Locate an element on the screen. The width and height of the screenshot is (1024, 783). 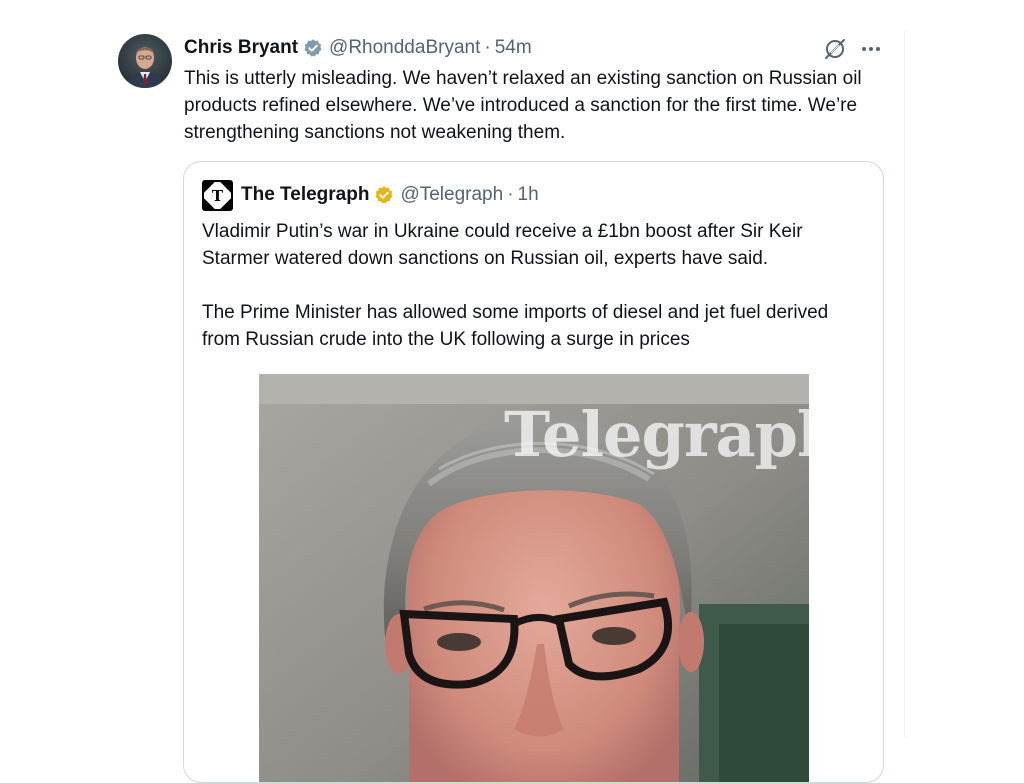
tweet-header: Chris Bryant @RhonddaBryant · 54m is located at coordinates (358, 48).